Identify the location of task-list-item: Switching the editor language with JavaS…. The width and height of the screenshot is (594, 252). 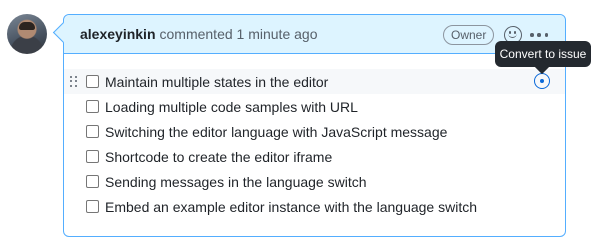
(314, 131).